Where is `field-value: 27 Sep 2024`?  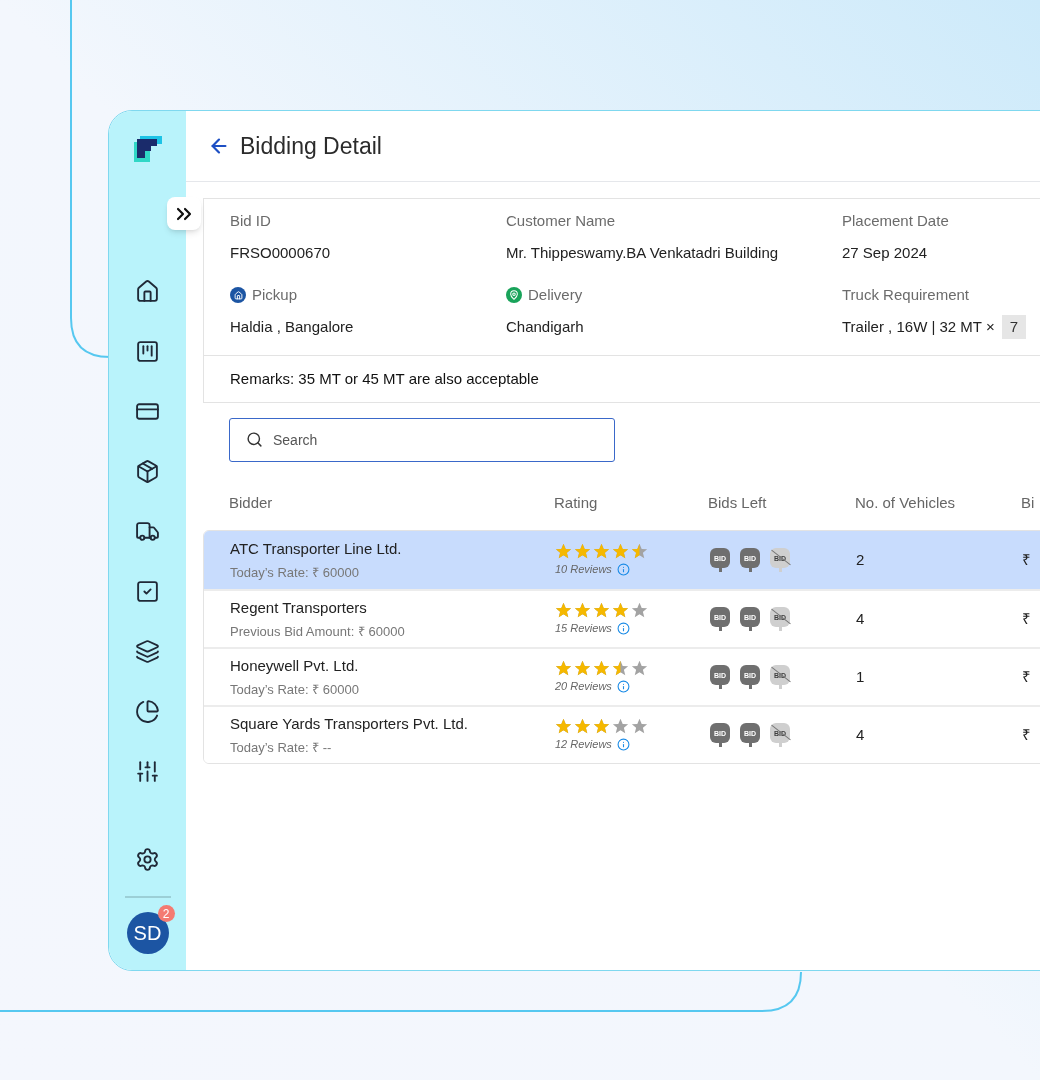 field-value: 27 Sep 2024 is located at coordinates (885, 252).